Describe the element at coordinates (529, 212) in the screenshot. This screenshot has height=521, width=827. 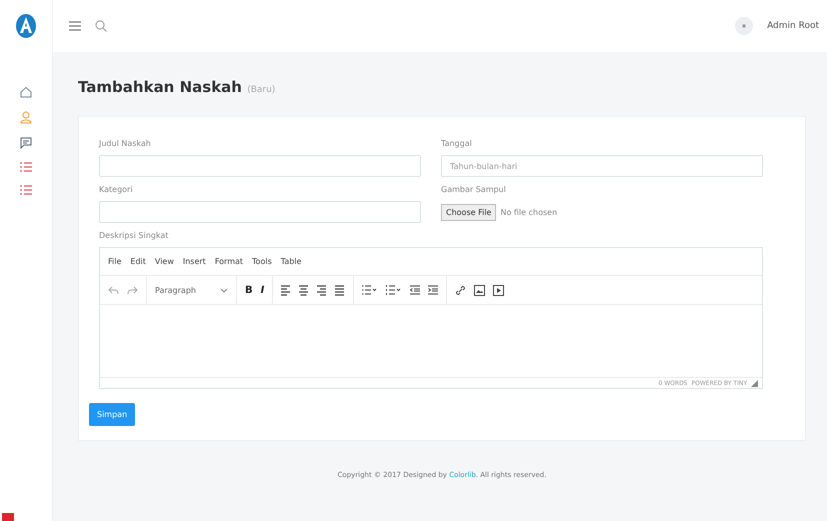
I see `file-status: No file chosen` at that location.